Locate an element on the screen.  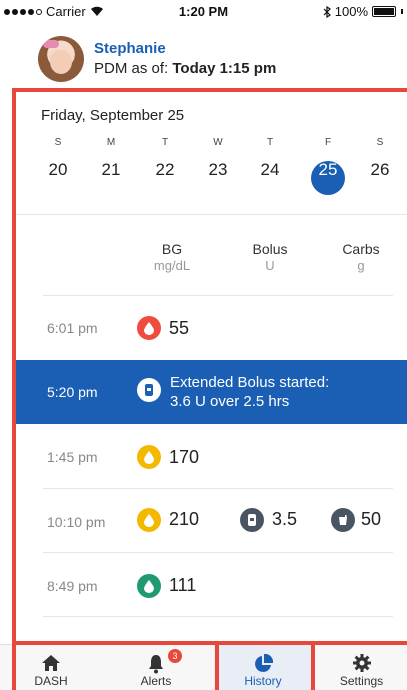
bolus-value: 3.5 is located at coordinates (285, 519).